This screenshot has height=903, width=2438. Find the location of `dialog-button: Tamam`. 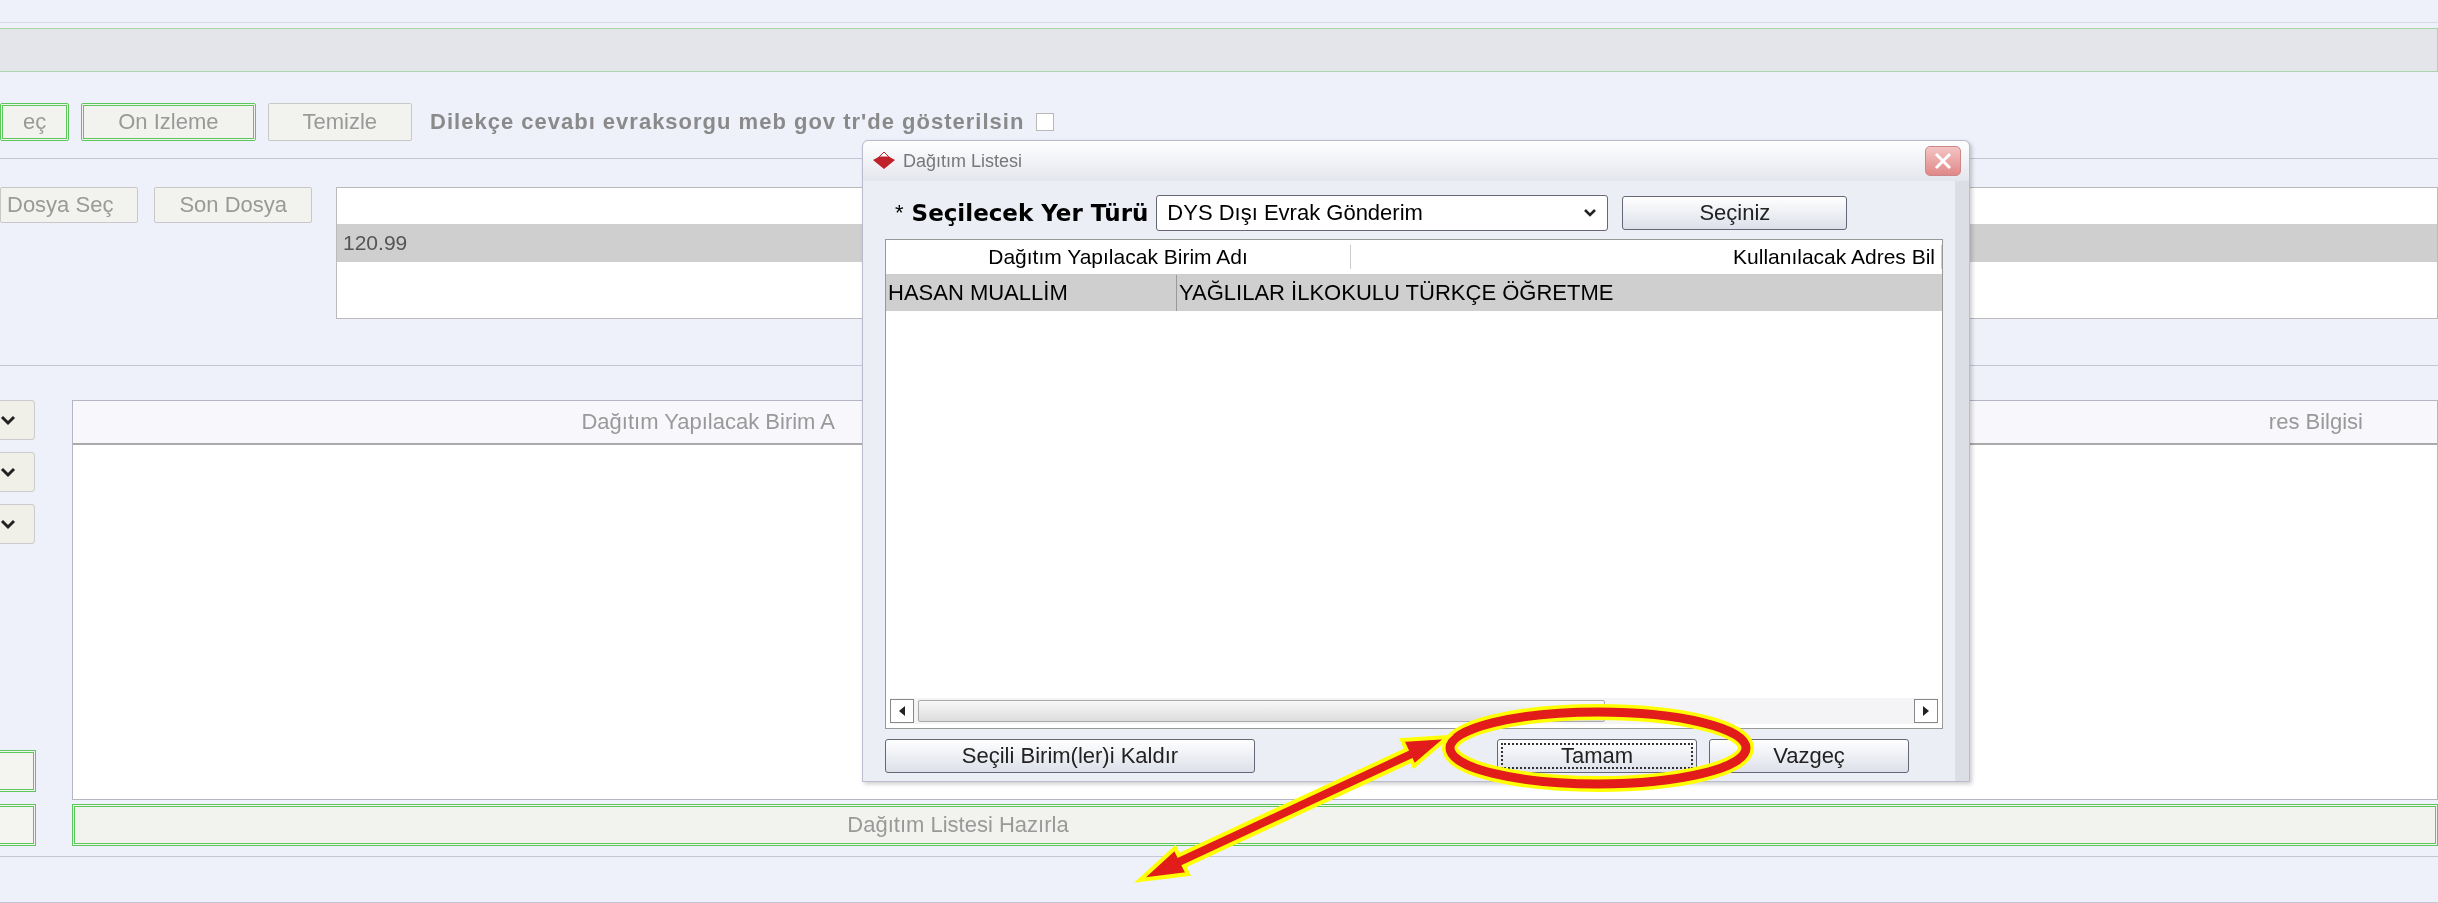

dialog-button: Tamam is located at coordinates (1597, 756).